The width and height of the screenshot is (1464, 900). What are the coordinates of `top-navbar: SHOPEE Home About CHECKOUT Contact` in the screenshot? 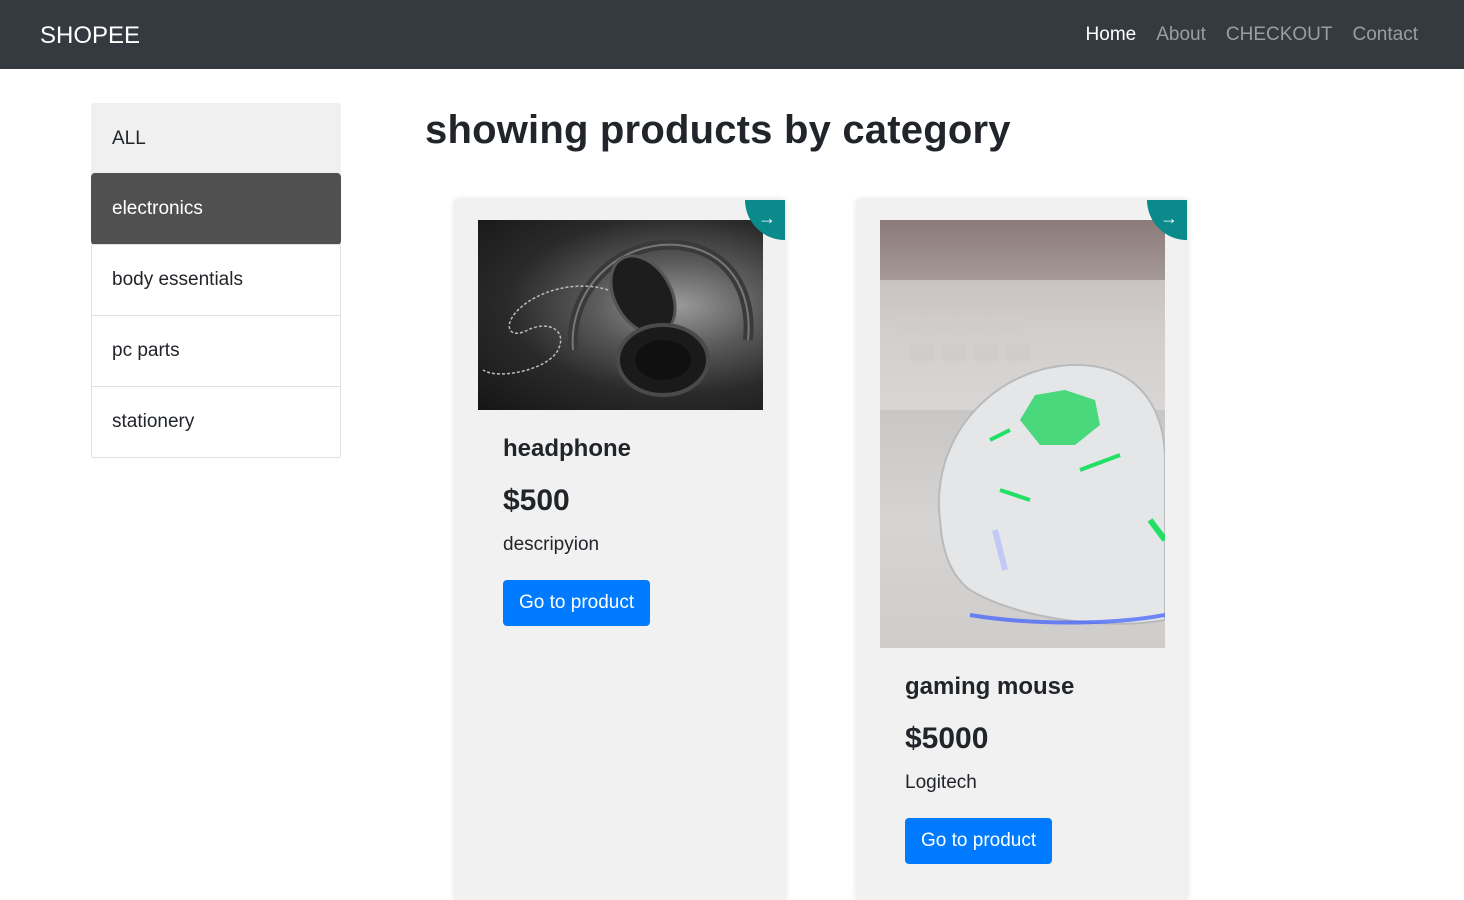 It's located at (732, 34).